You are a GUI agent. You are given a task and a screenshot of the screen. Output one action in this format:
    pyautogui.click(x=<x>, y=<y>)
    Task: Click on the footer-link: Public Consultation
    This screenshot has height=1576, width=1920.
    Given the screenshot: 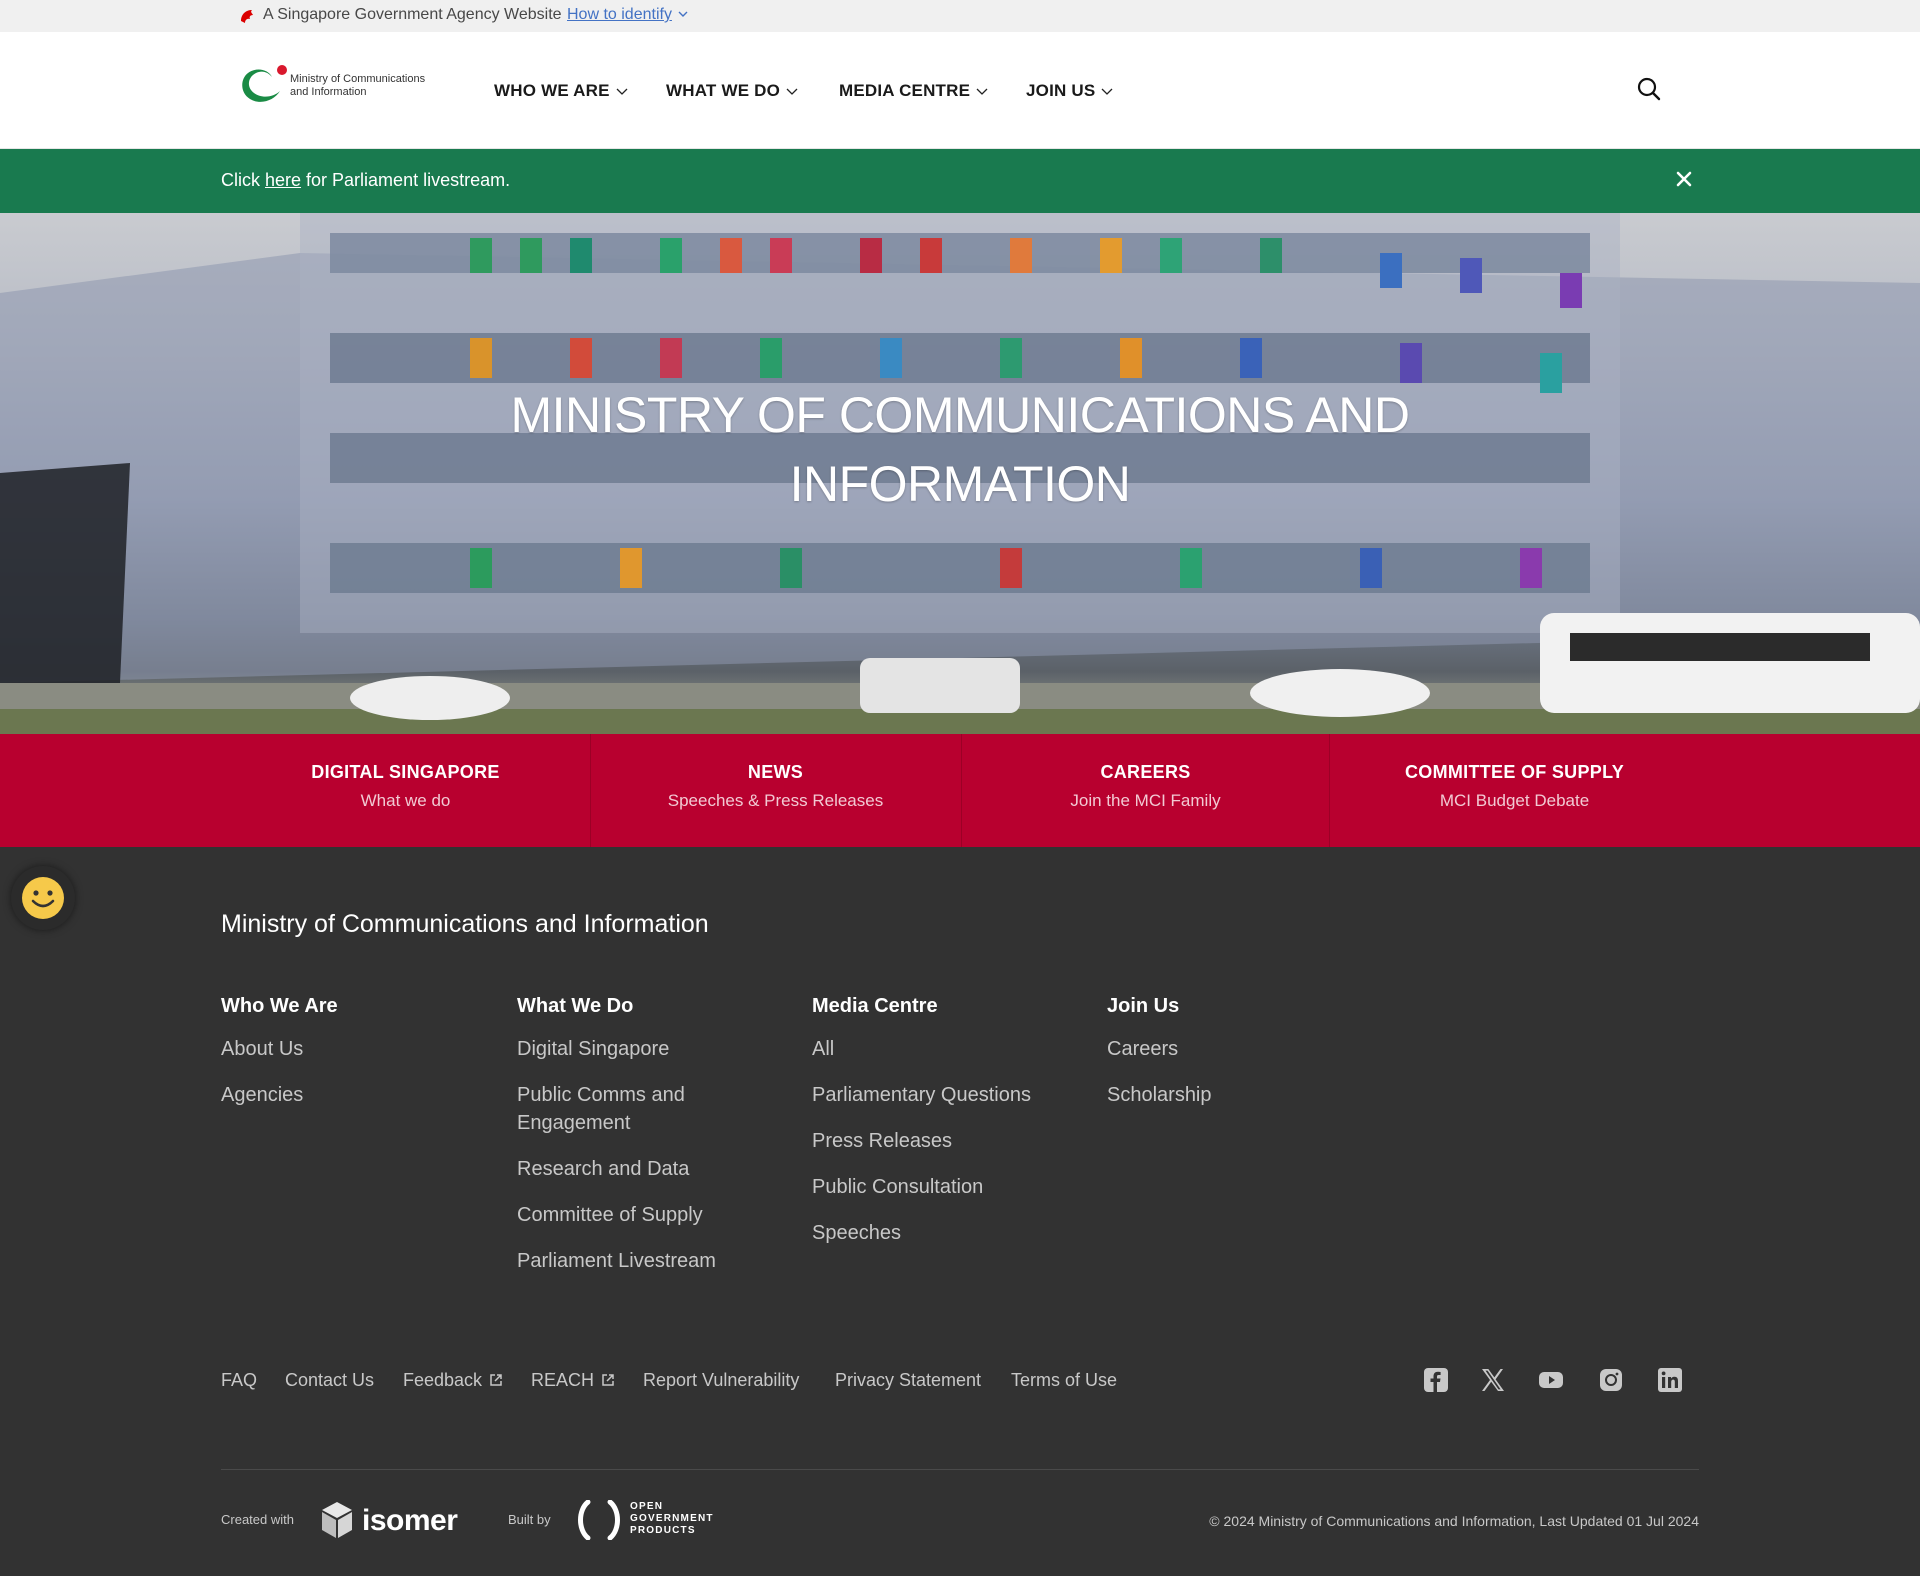 What is the action you would take?
    pyautogui.click(x=921, y=1187)
    